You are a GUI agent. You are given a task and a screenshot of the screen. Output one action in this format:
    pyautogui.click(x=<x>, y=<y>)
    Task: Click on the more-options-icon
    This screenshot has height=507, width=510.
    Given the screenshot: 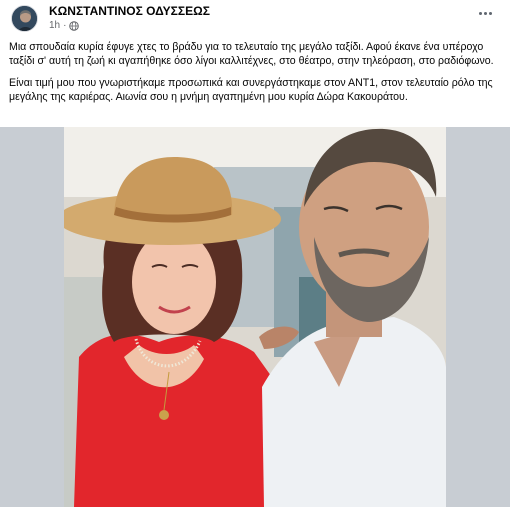 What is the action you would take?
    pyautogui.click(x=485, y=13)
    